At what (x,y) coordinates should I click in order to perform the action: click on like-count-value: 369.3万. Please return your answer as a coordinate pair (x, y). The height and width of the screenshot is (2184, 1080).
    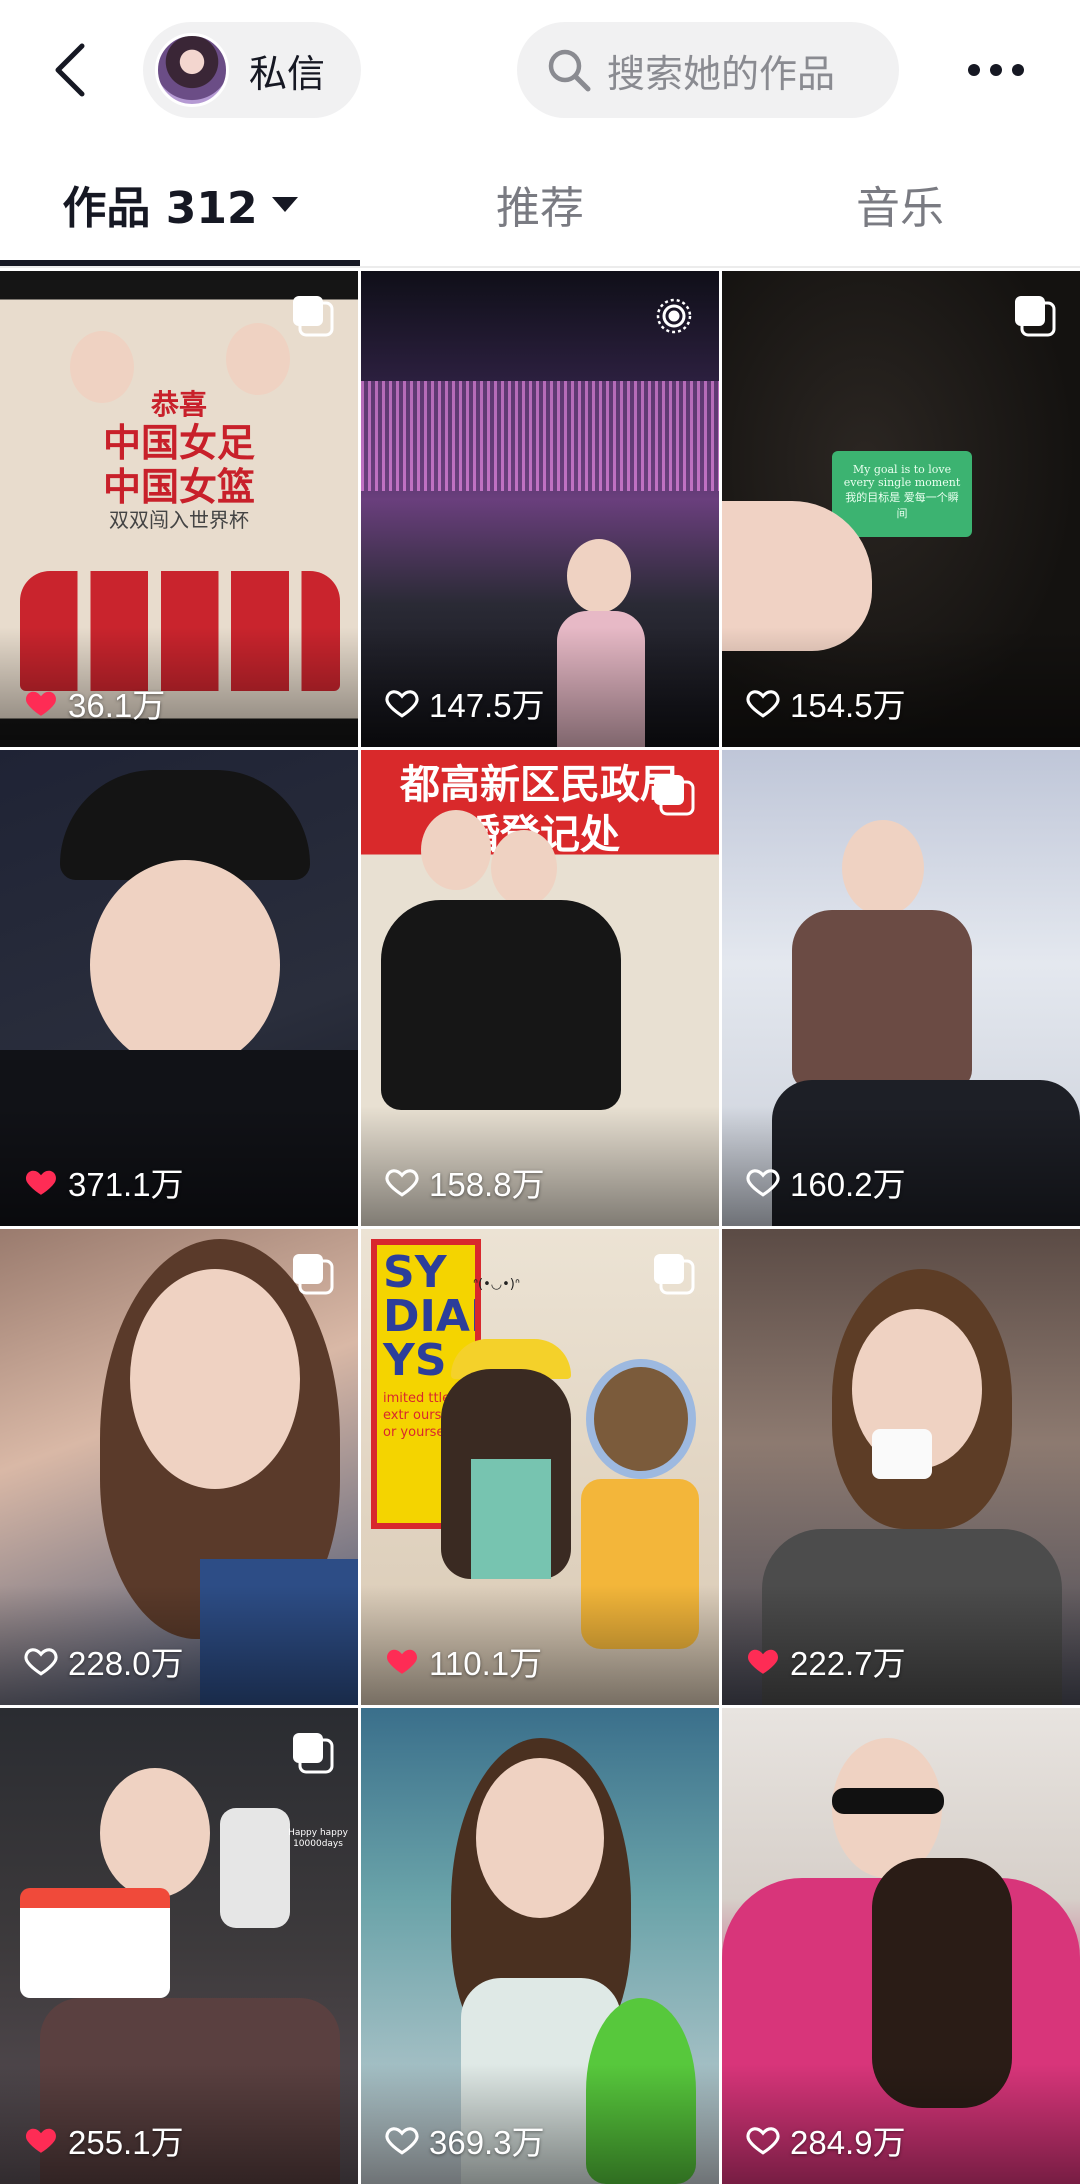
    Looking at the image, I should click on (487, 2142).